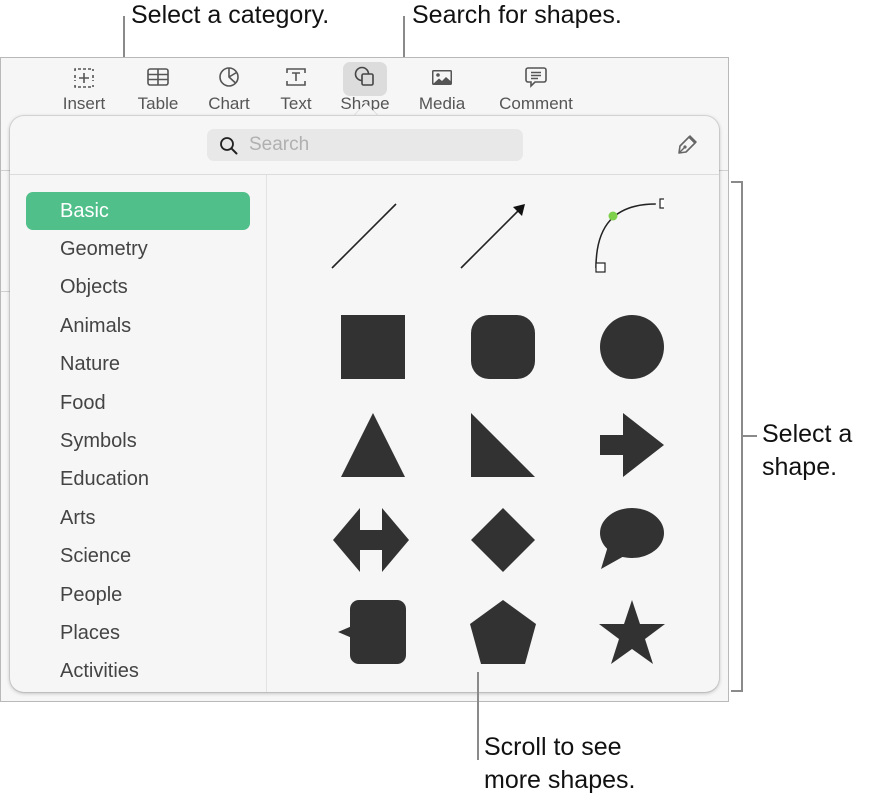 This screenshot has width=878, height=810. I want to click on shape-icon, so click(364, 76).